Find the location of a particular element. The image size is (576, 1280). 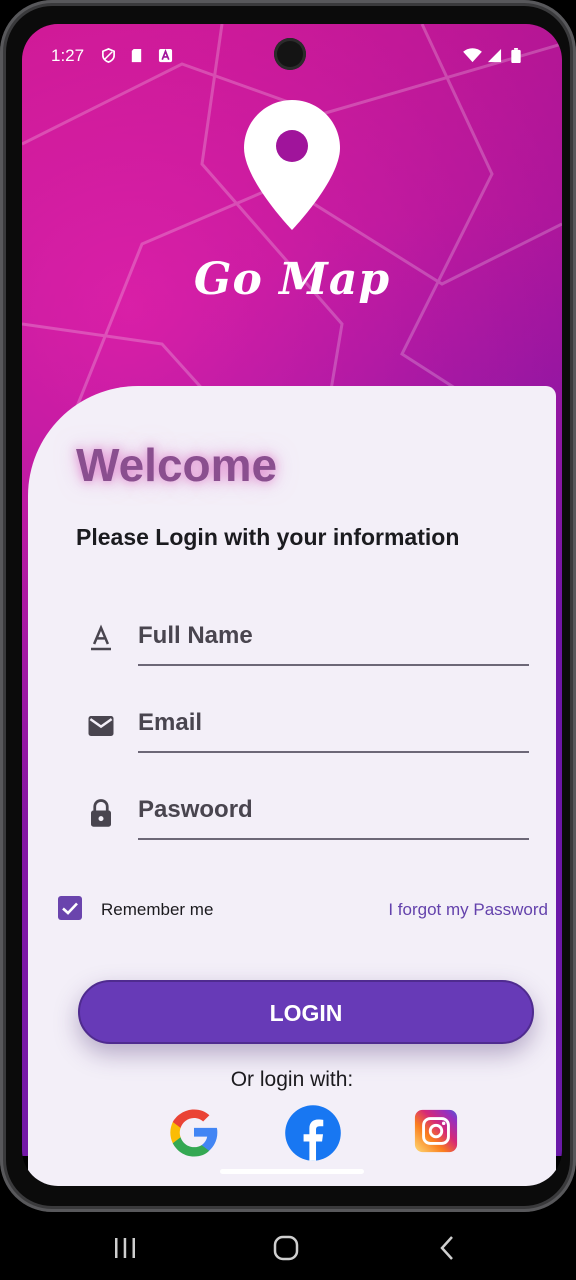

remember-me-checkbox is located at coordinates (70, 908).